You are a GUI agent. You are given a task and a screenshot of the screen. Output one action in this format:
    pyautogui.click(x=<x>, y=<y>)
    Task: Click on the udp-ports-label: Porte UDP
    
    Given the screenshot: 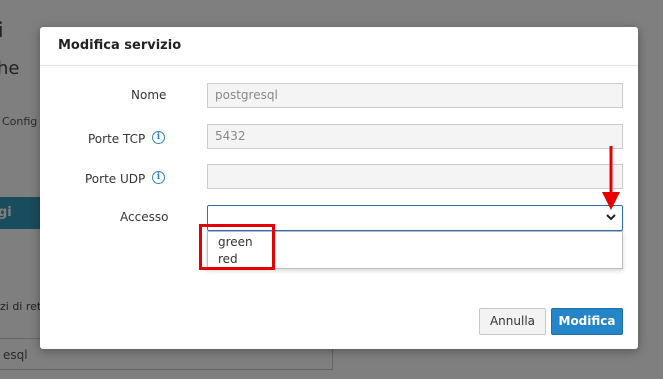 What is the action you would take?
    pyautogui.click(x=115, y=179)
    